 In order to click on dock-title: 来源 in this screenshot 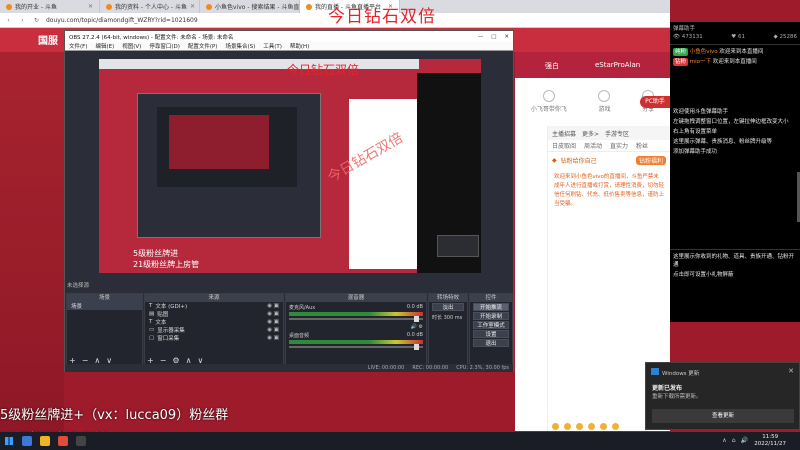, I will do `click(214, 298)`.